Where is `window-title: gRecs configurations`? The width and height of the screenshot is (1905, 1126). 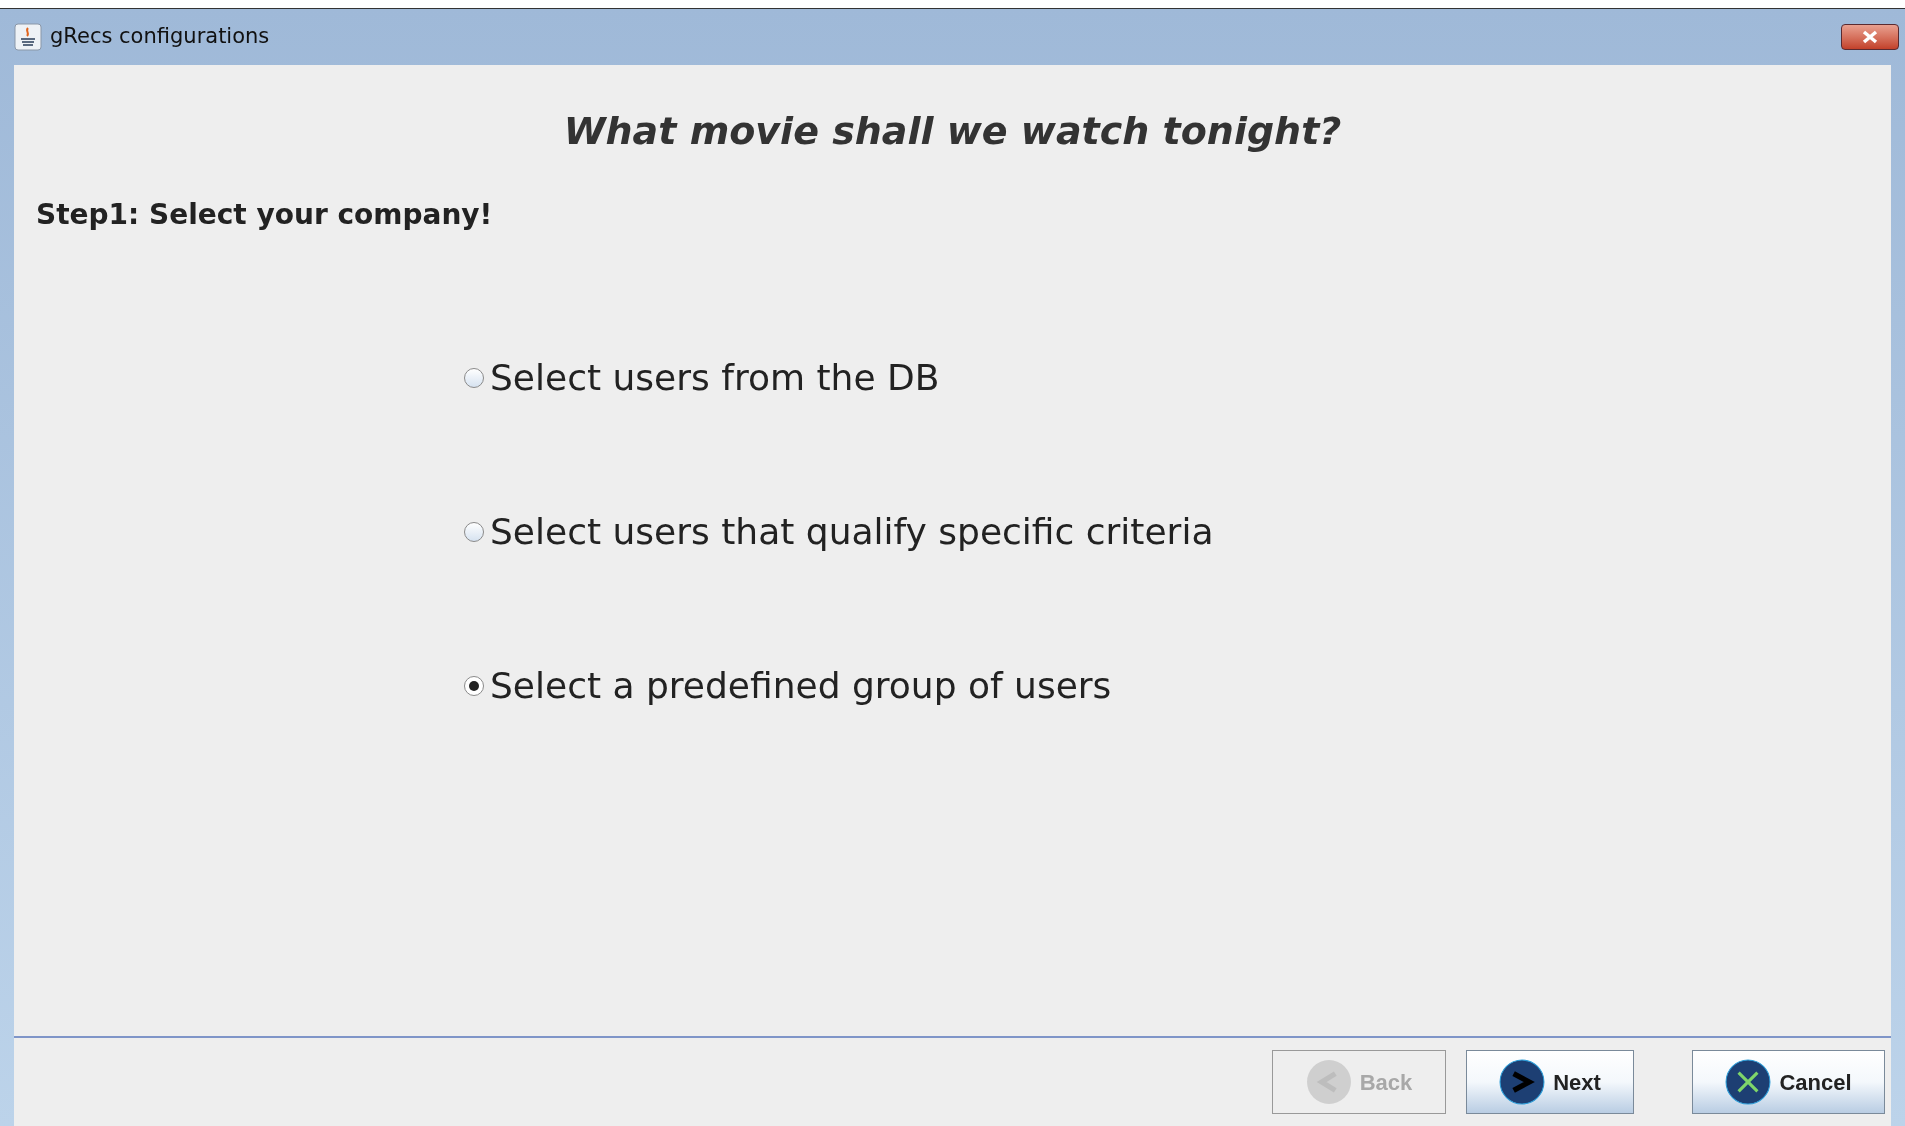
window-title: gRecs configurations is located at coordinates (160, 37).